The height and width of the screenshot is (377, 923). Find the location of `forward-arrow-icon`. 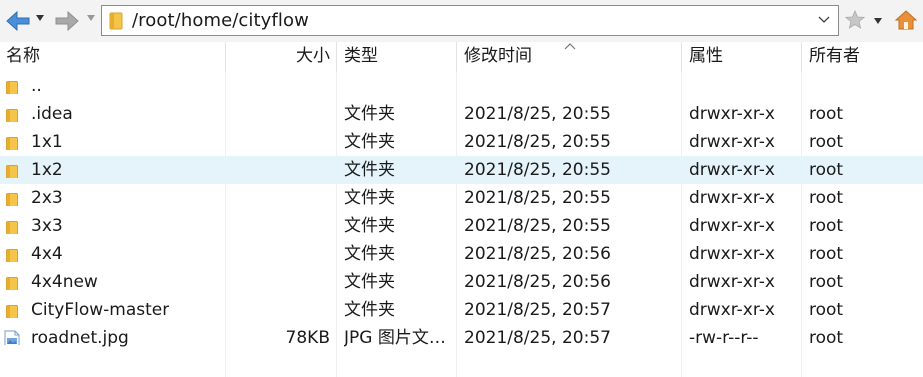

forward-arrow-icon is located at coordinates (67, 21).